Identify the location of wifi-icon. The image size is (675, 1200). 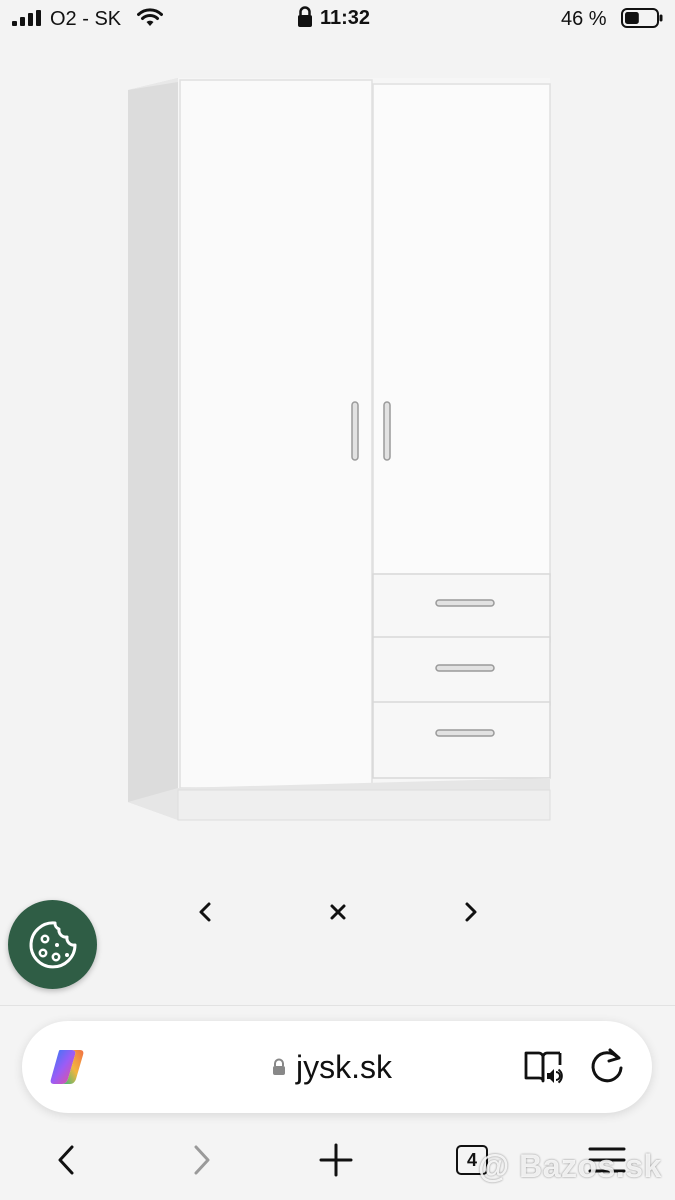
(150, 17).